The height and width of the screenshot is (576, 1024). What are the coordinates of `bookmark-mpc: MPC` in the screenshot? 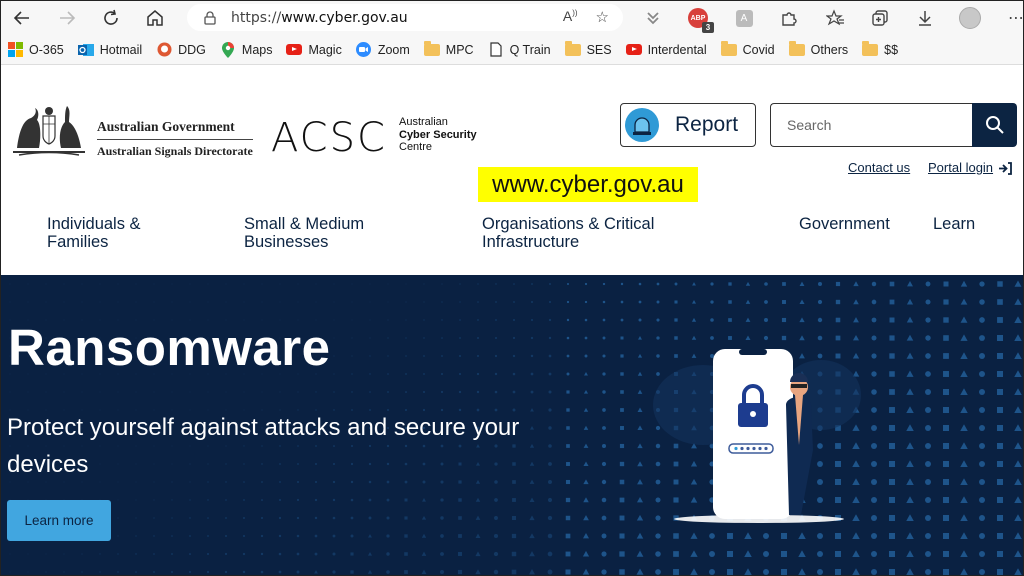 It's located at (448, 49).